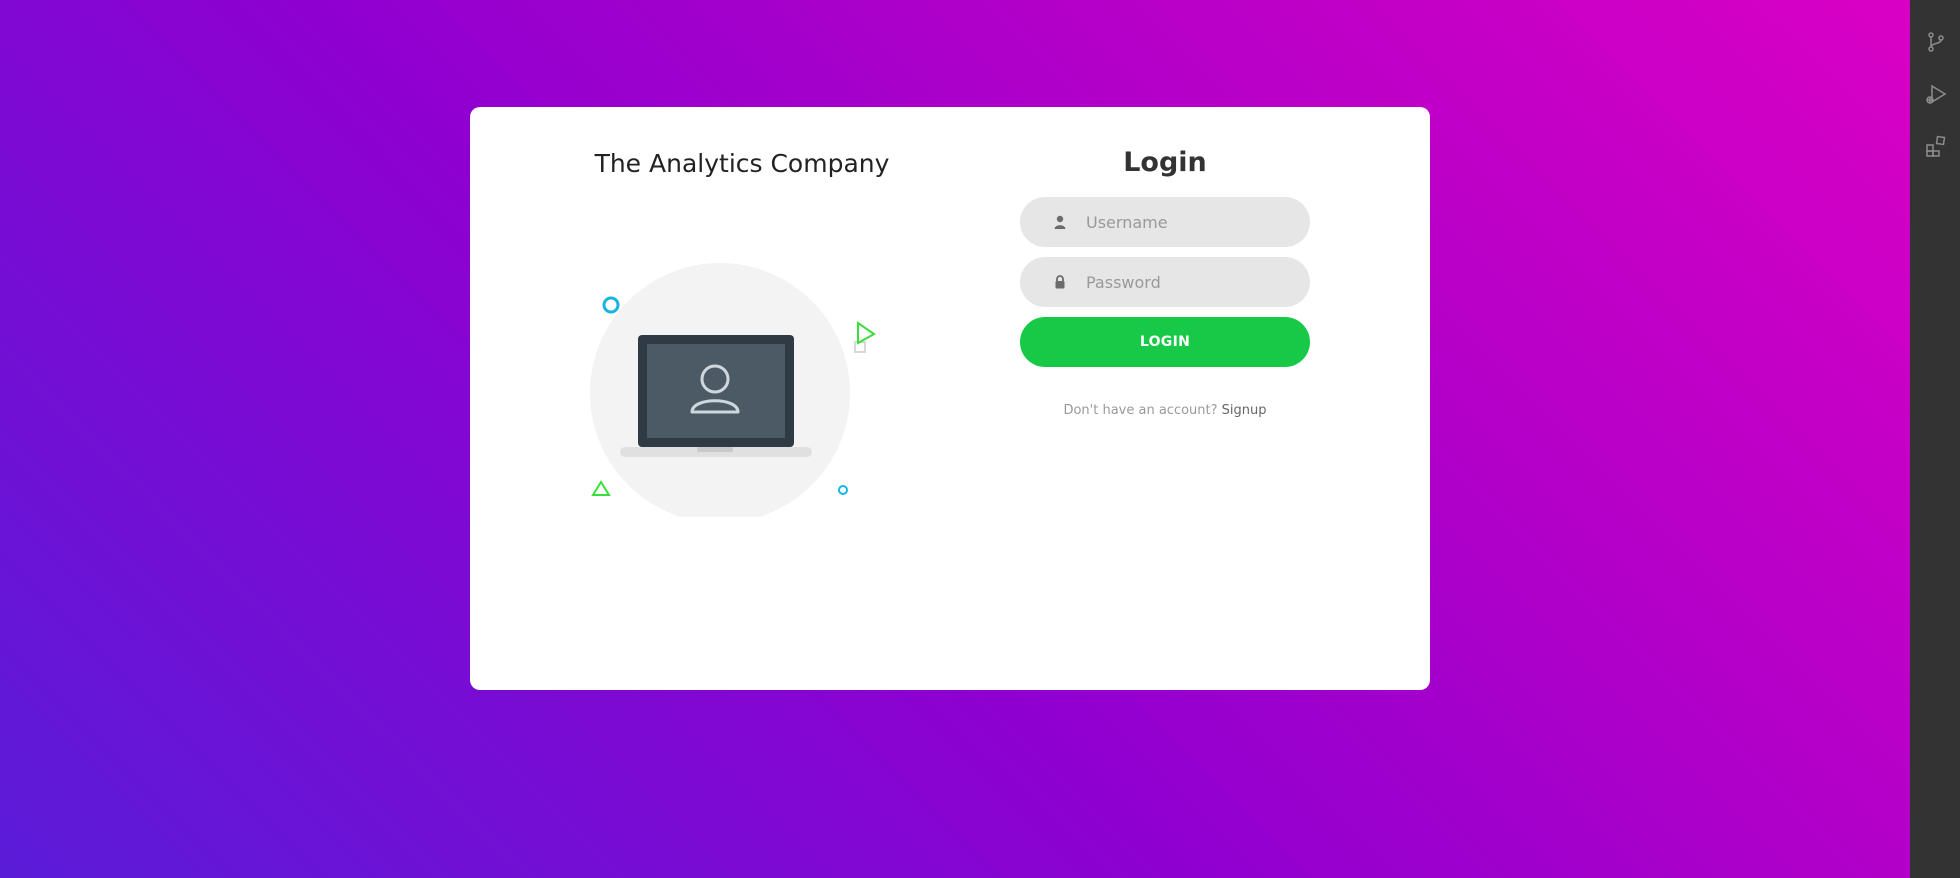 This screenshot has height=878, width=1960. What do you see at coordinates (1191, 222) in the screenshot?
I see `username-input` at bounding box center [1191, 222].